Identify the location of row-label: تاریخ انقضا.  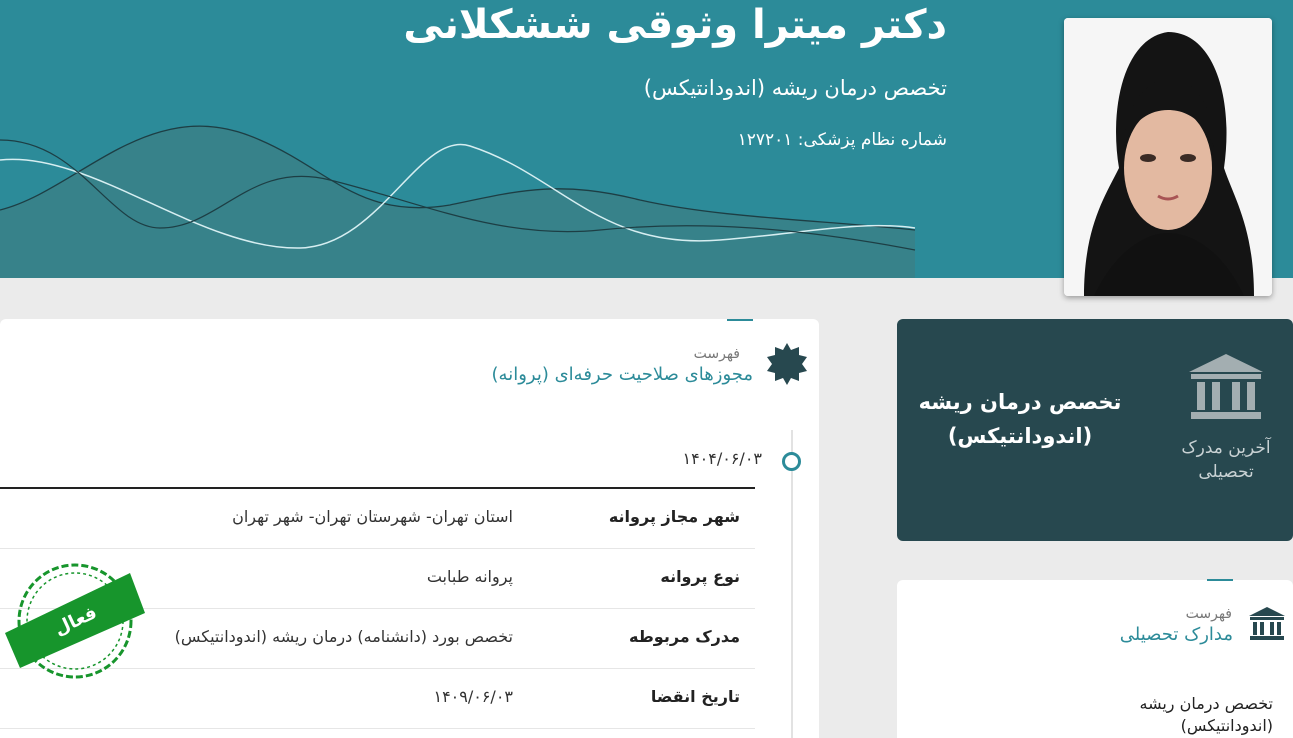
(695, 696).